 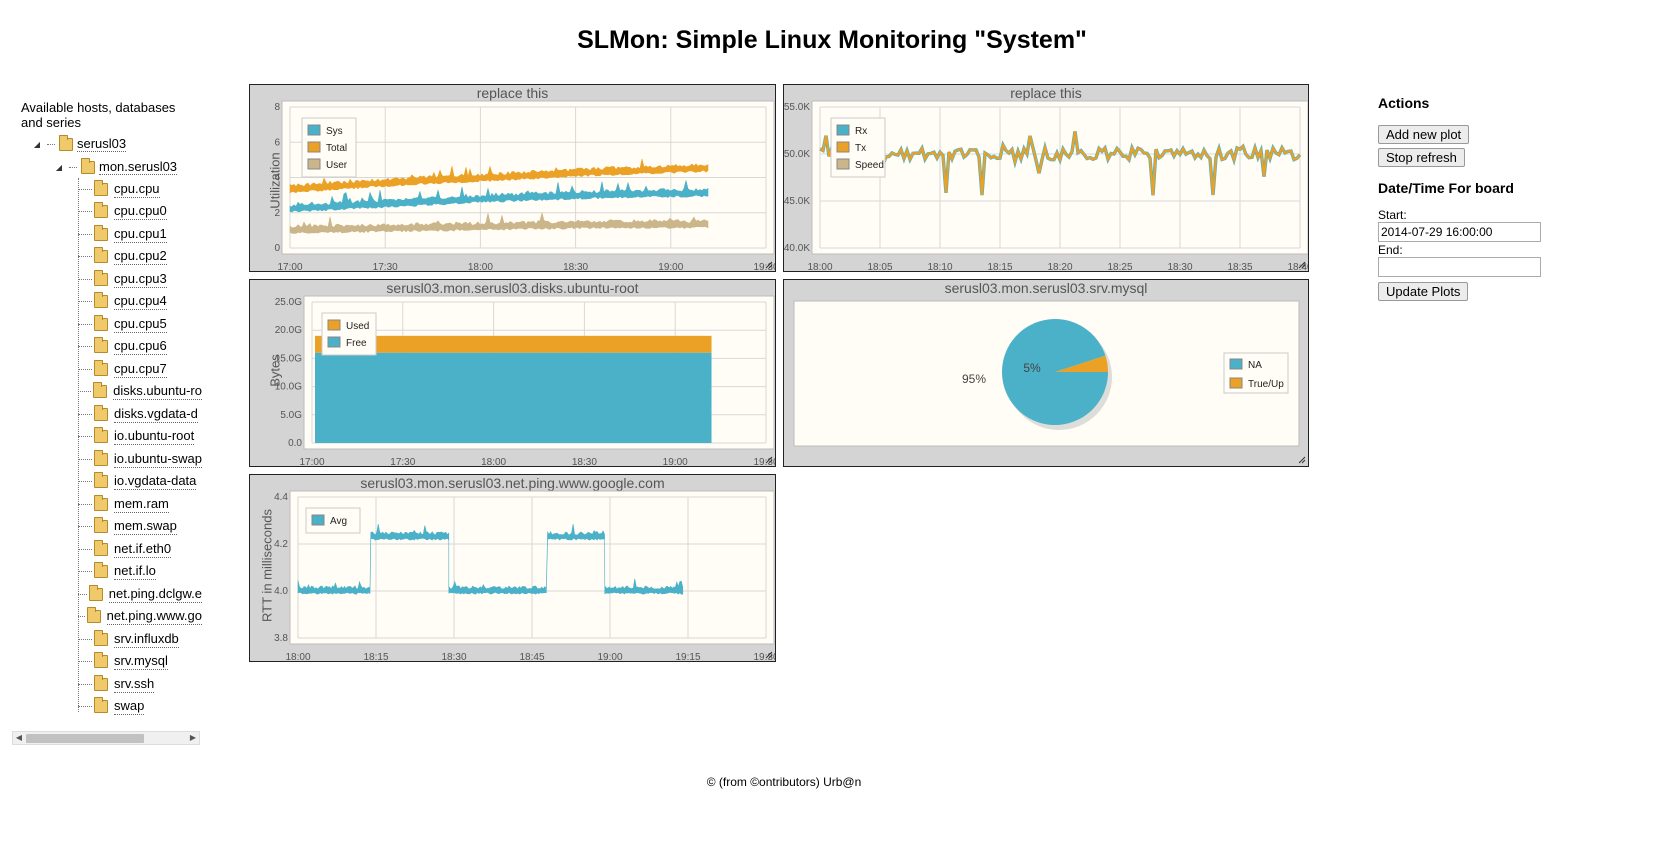 I want to click on series-item: net.if.eth0, so click(x=140, y=549).